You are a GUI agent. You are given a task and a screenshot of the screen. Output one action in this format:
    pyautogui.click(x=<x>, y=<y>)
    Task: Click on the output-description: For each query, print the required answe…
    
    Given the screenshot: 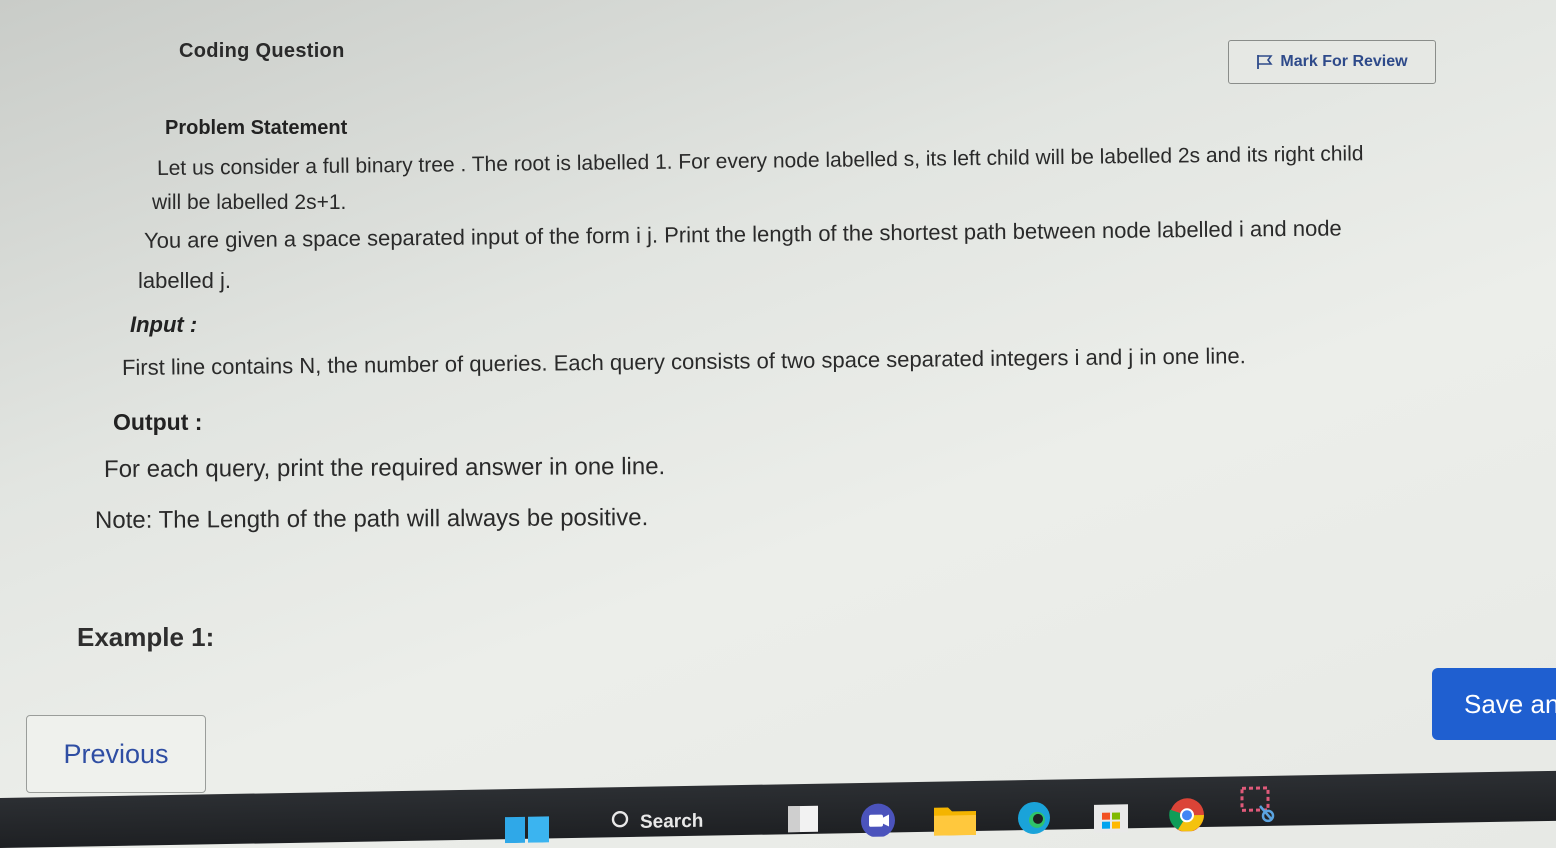 What is the action you would take?
    pyautogui.click(x=384, y=468)
    